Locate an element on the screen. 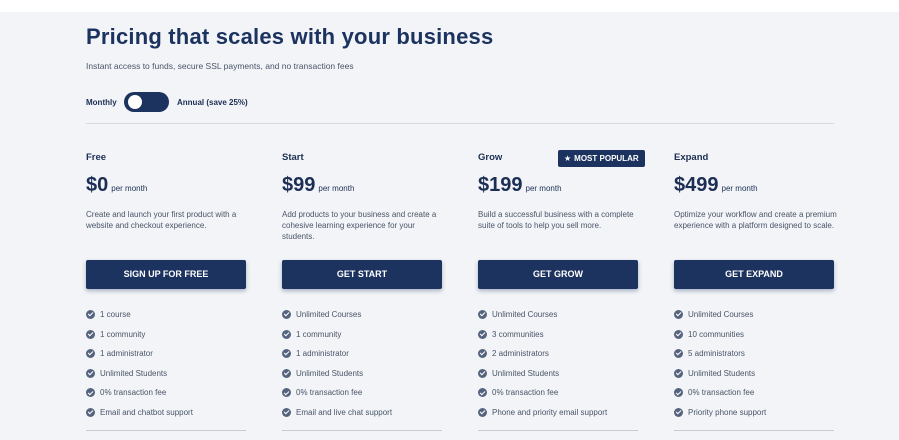 Image resolution: width=899 pixels, height=440 pixels. feature-text: 1 course is located at coordinates (115, 314).